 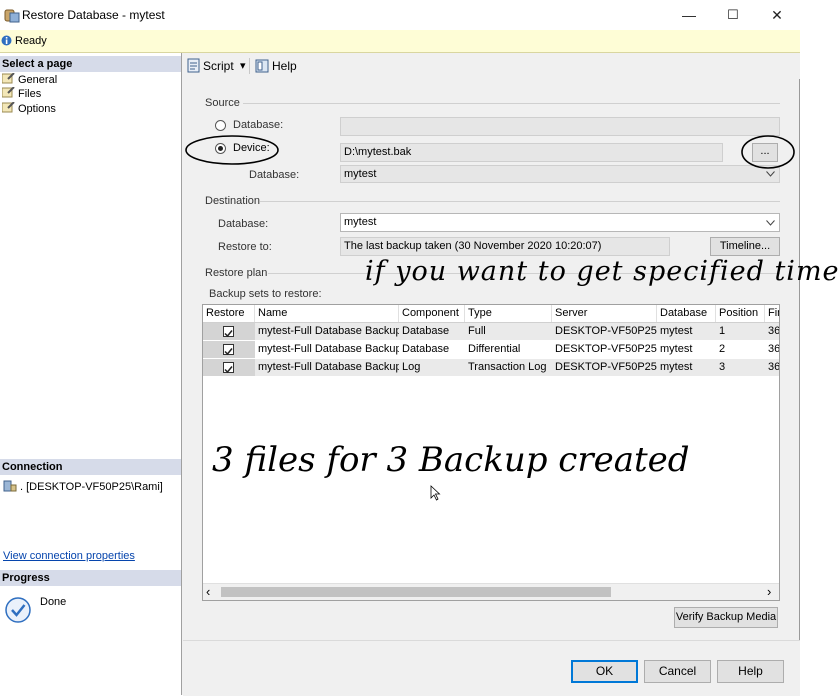 I want to click on source-database-dropdown: mytest, so click(x=560, y=174).